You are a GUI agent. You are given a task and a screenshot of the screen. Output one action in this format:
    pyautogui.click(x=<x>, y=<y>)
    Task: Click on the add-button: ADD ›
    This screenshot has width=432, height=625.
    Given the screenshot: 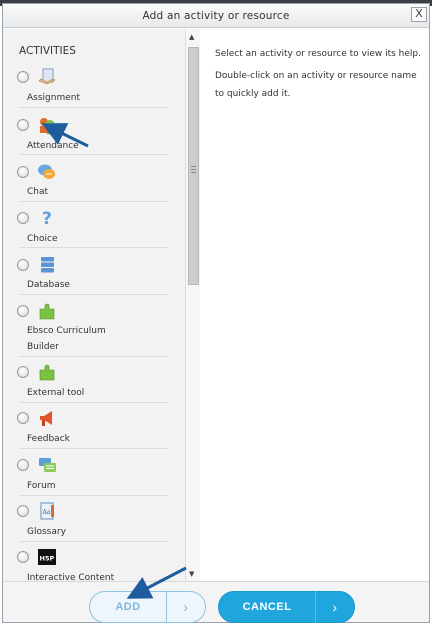 What is the action you would take?
    pyautogui.click(x=147, y=607)
    